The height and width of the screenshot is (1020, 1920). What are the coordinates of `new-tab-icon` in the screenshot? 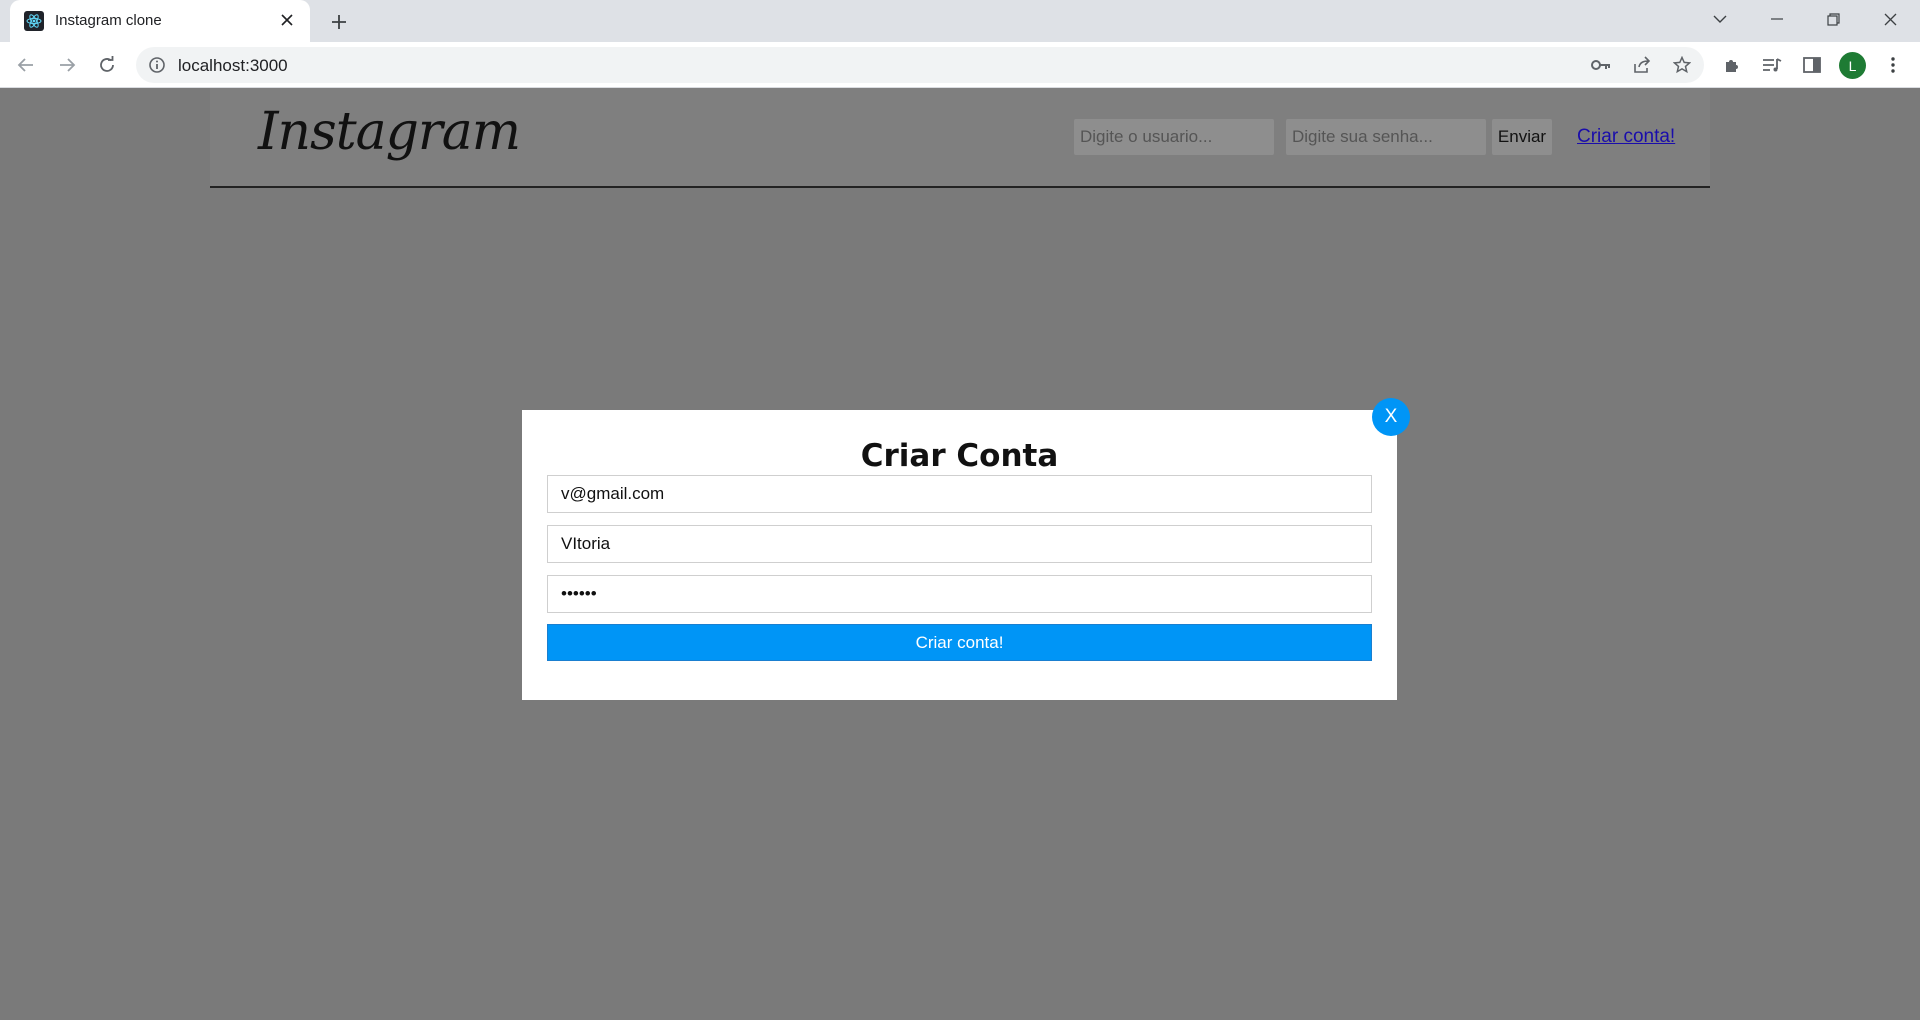 It's located at (339, 22).